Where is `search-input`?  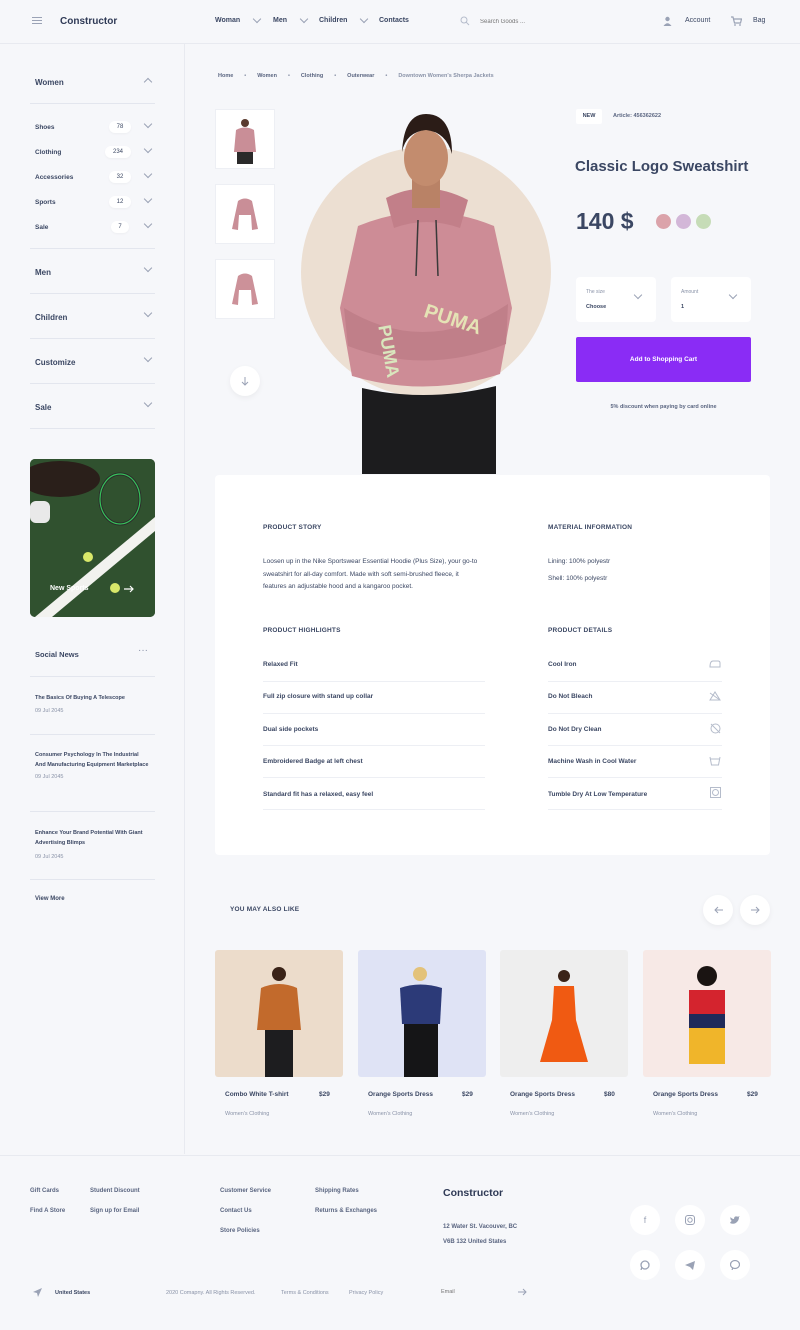 search-input is located at coordinates (525, 22).